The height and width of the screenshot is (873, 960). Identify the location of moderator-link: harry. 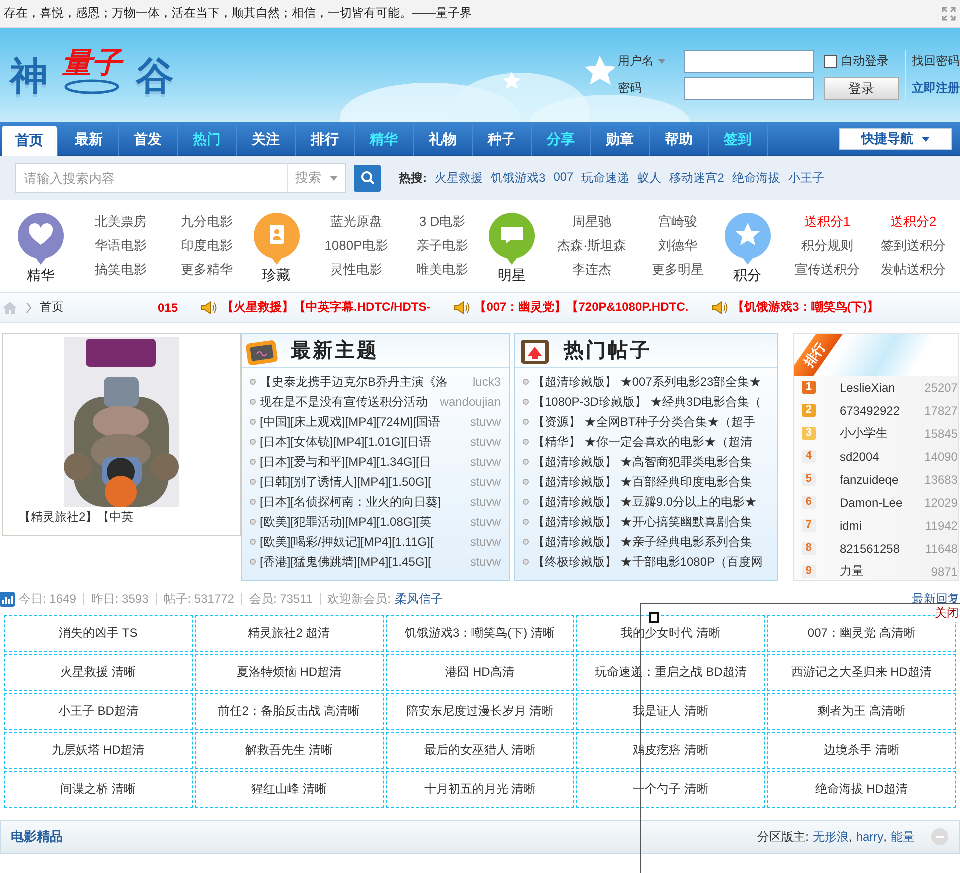
(870, 837).